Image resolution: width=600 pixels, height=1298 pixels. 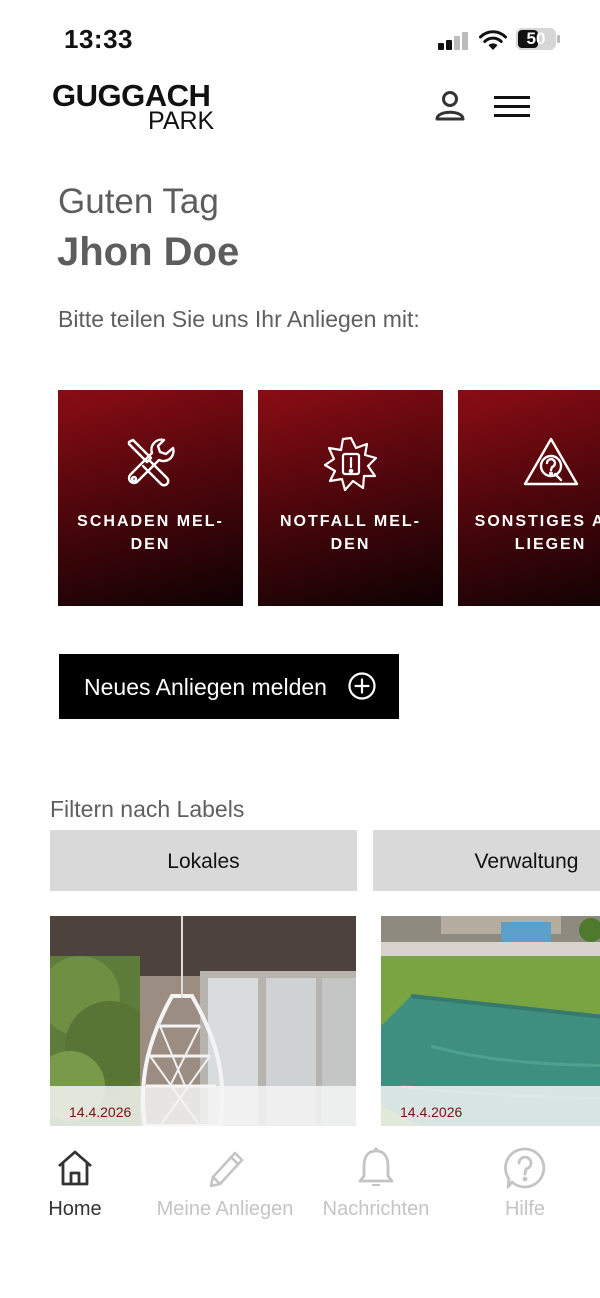 I want to click on category-label: NOTFALL MEL- DEN, so click(x=350, y=533).